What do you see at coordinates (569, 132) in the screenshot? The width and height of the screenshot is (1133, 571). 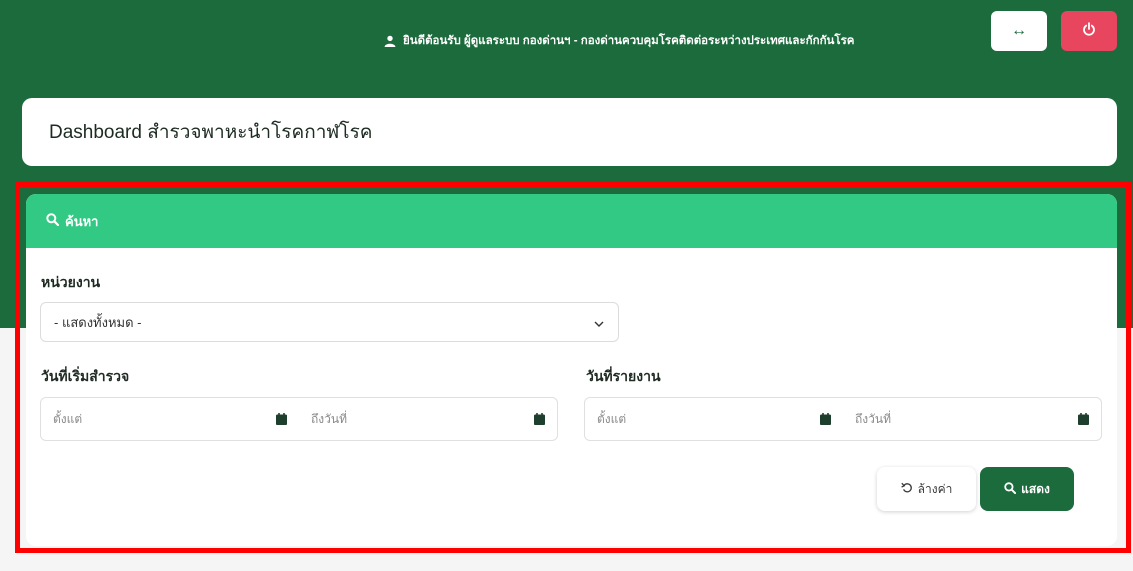 I see `page-title-card: Dashboard สำรวจพาหะนำโรคกาฬโรค` at bounding box center [569, 132].